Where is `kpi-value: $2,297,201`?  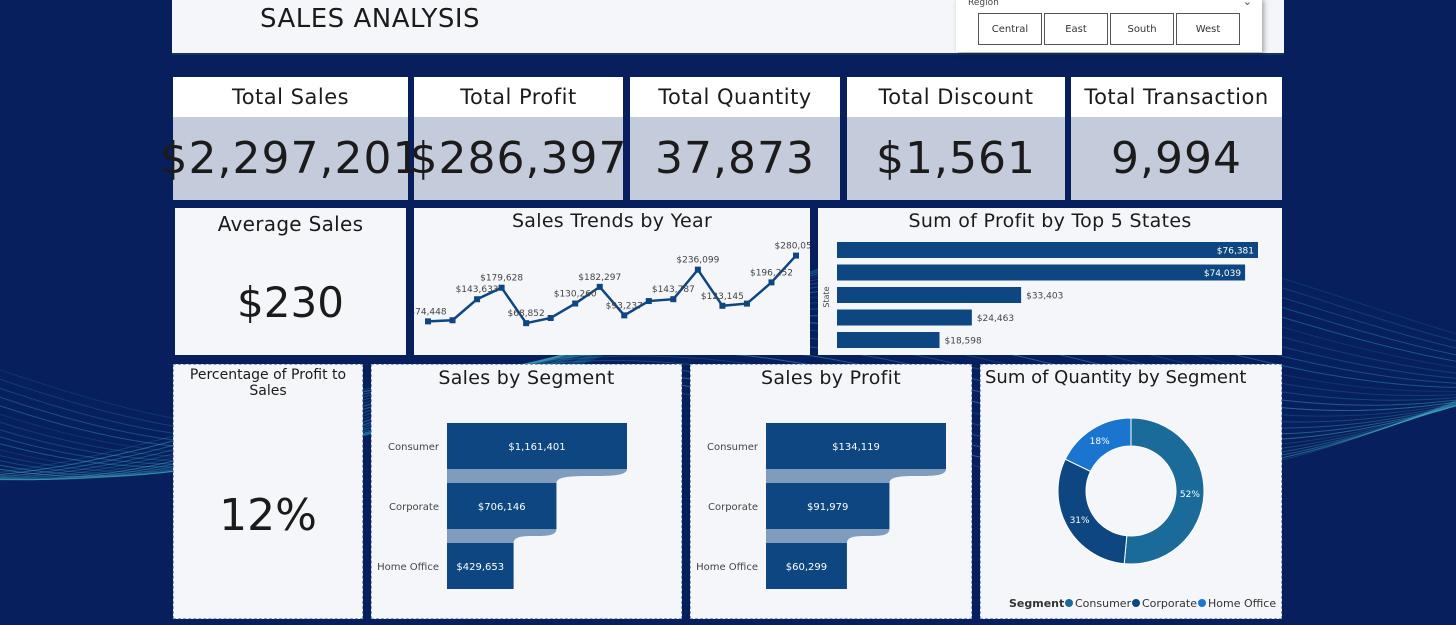 kpi-value: $2,297,201 is located at coordinates (290, 158).